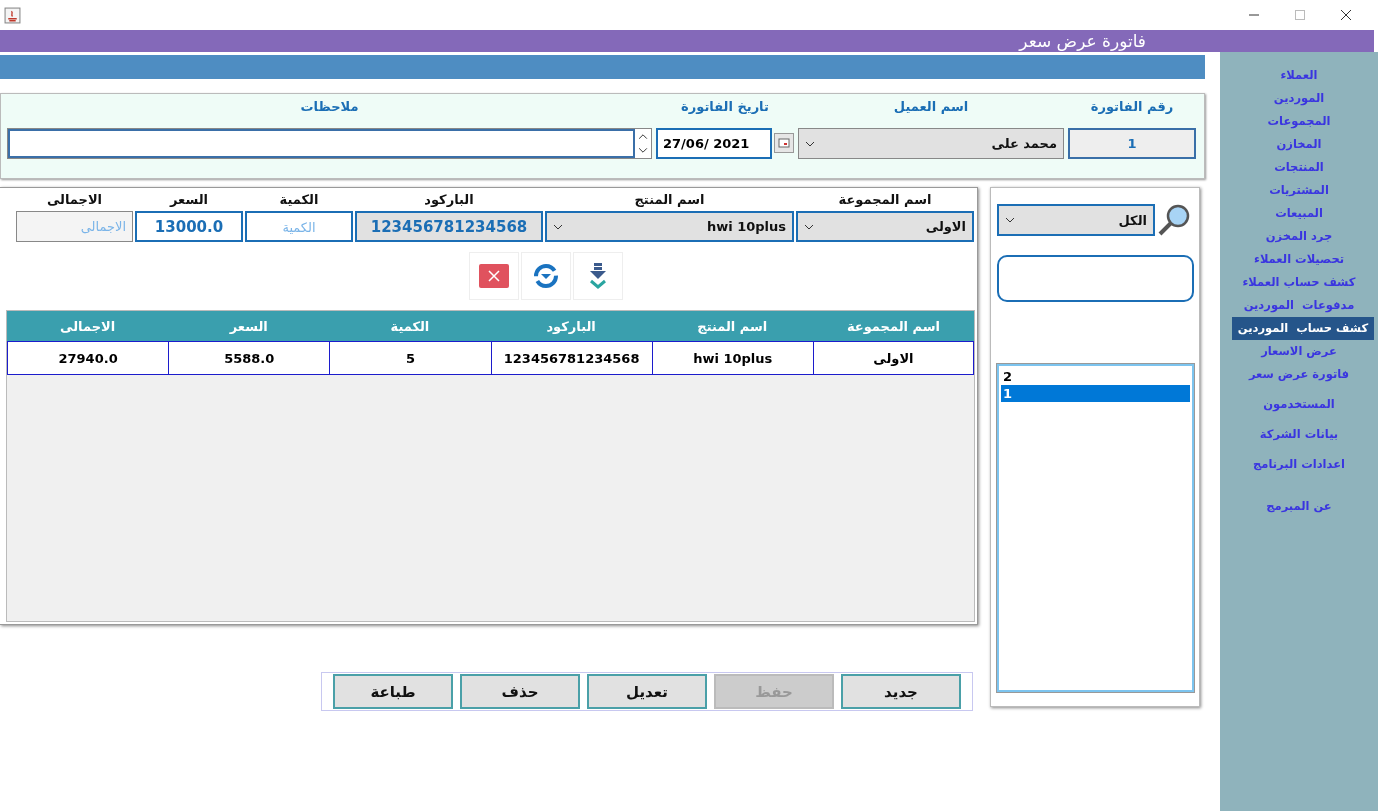 The image size is (1378, 811). I want to click on sidebar-item: المبيعات, so click(1299, 213).